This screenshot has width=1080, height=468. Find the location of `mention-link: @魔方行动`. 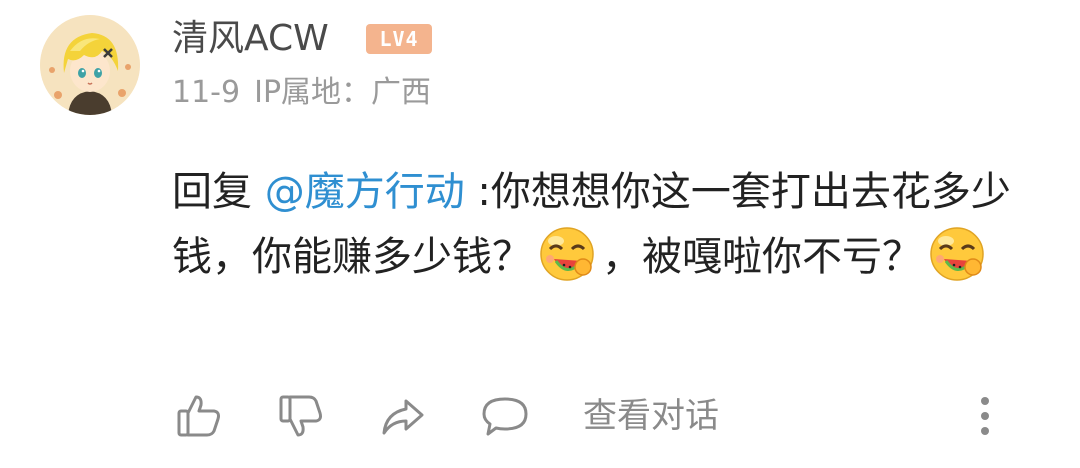

mention-link: @魔方行动 is located at coordinates (365, 192).